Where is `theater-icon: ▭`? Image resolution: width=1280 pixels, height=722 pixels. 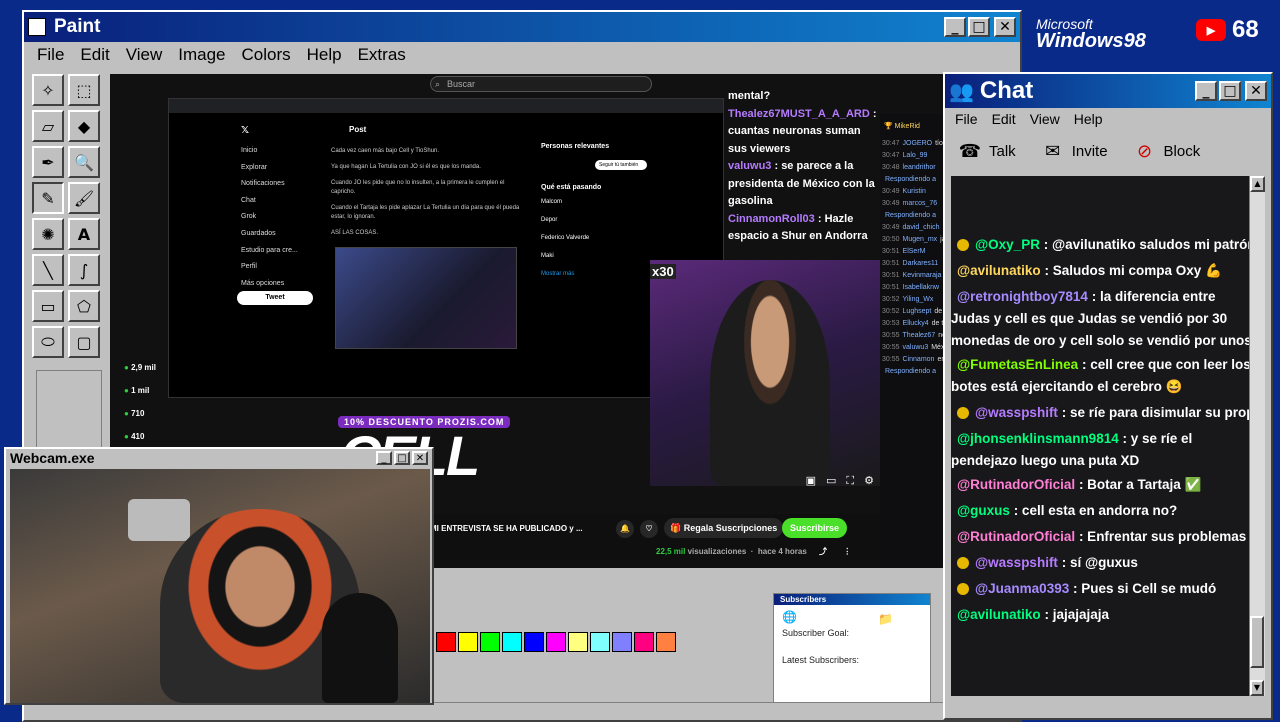
theater-icon: ▭ is located at coordinates (831, 482).